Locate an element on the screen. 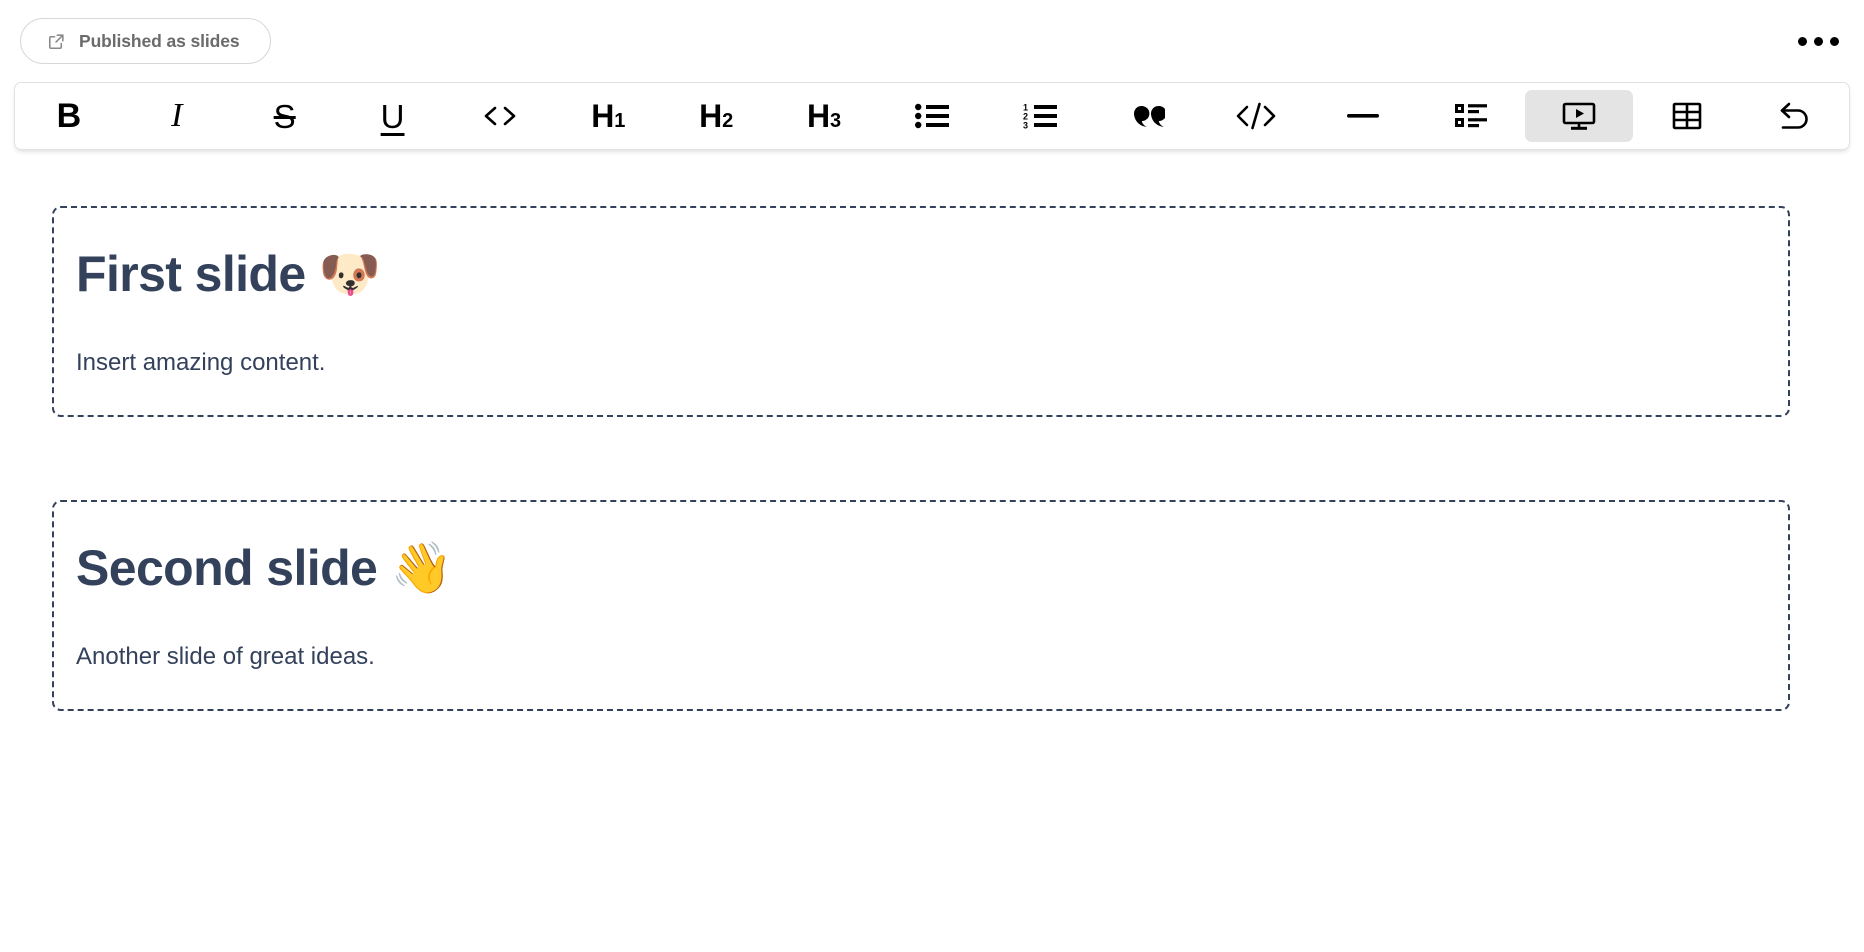 The image size is (1864, 952). toolbar-button-heading-1: H1 is located at coordinates (608, 116).